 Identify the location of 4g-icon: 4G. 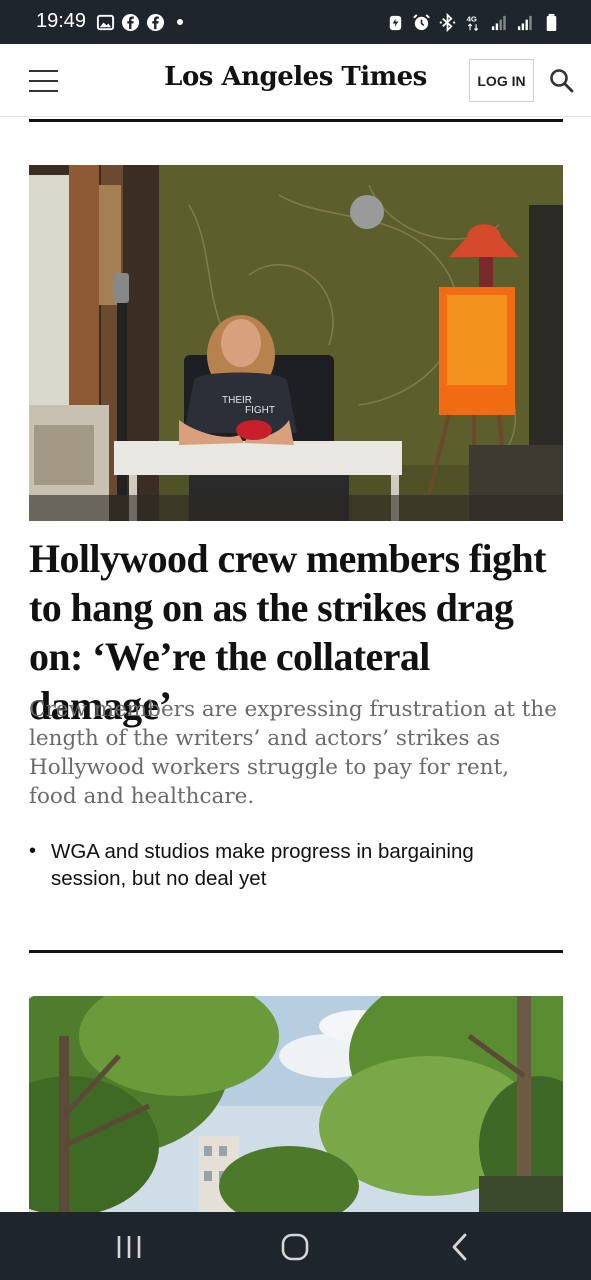
(473, 22).